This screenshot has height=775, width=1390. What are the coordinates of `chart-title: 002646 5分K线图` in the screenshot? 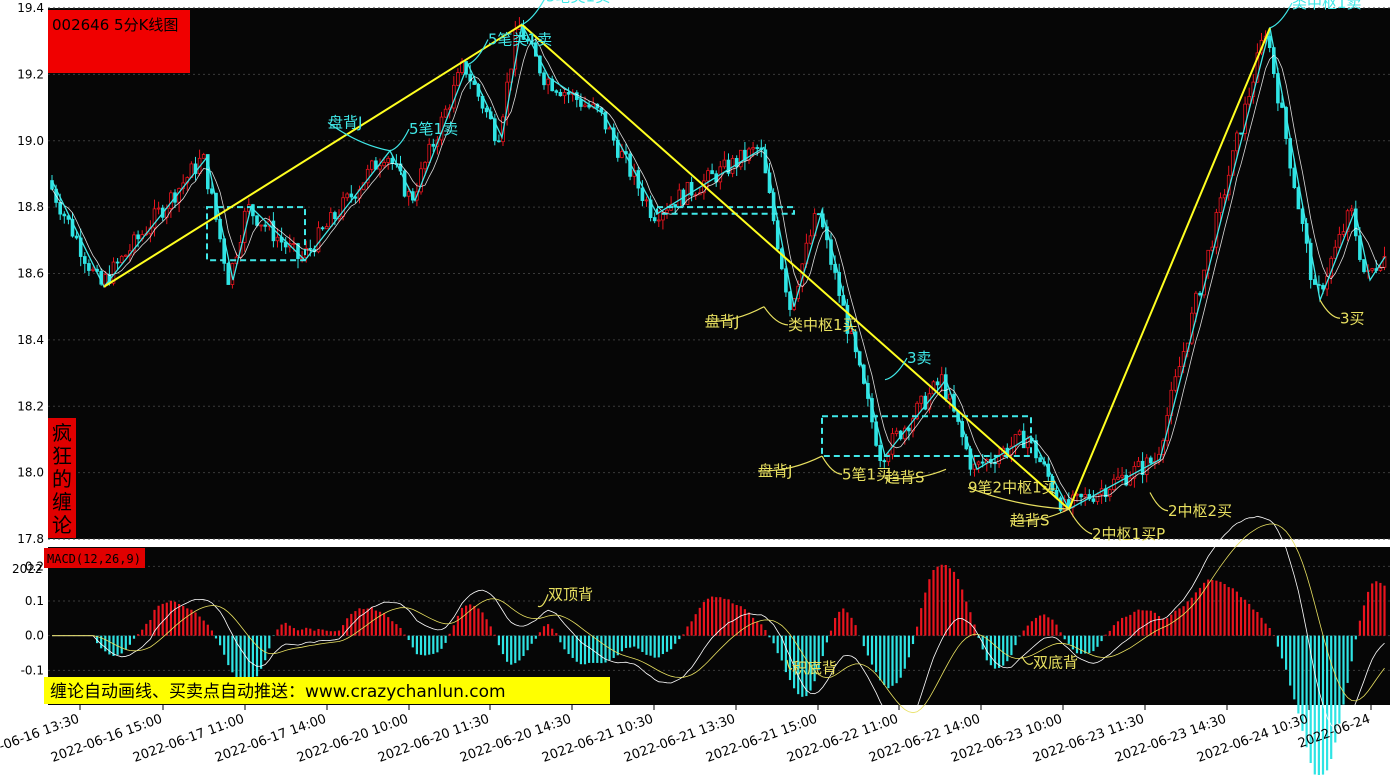 It's located at (115, 25).